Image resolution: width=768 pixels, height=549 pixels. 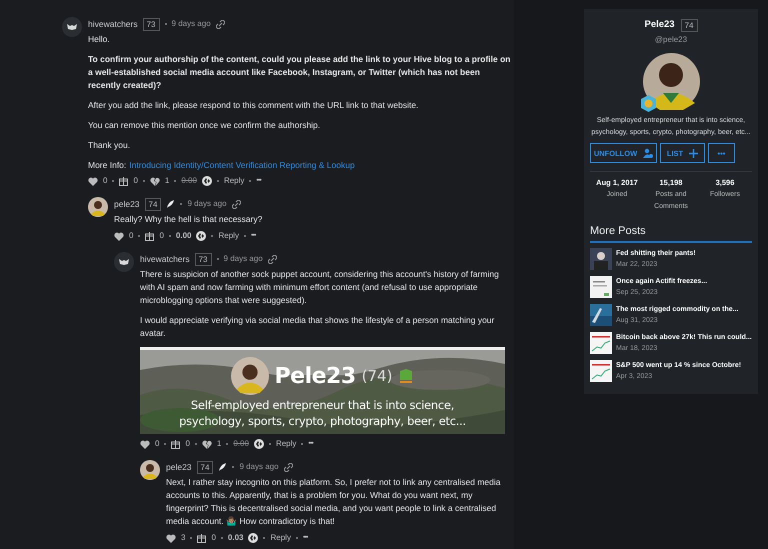 I want to click on profile-avatar, so click(x=671, y=81).